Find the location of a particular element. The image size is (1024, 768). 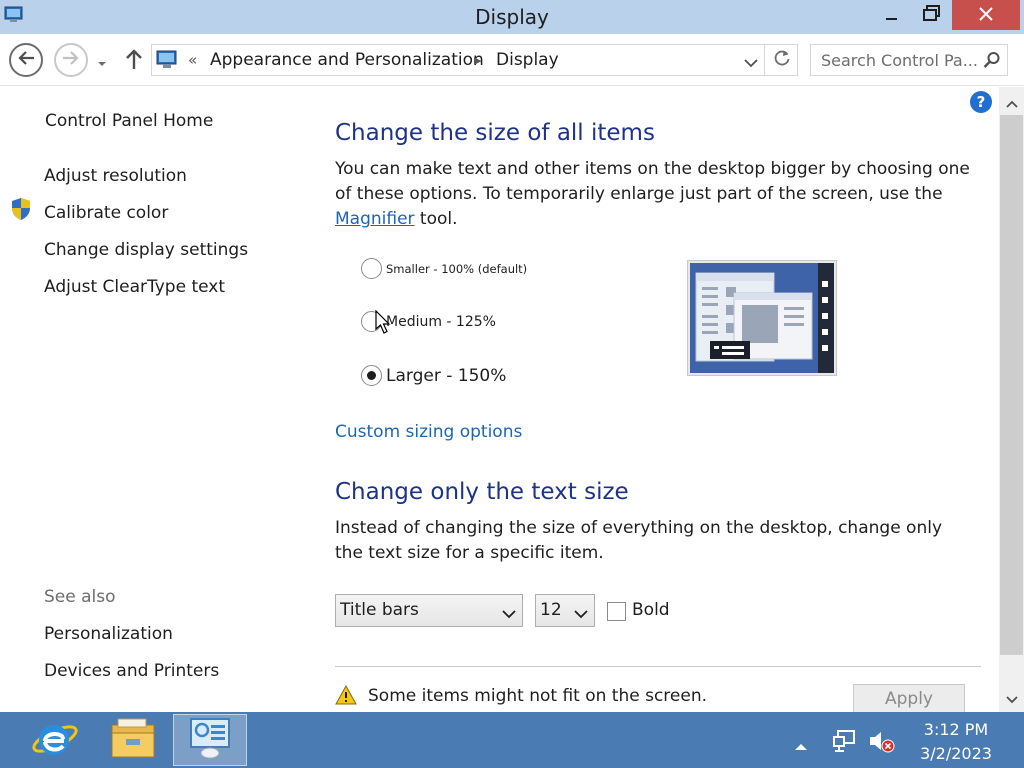

search-box is located at coordinates (909, 60).